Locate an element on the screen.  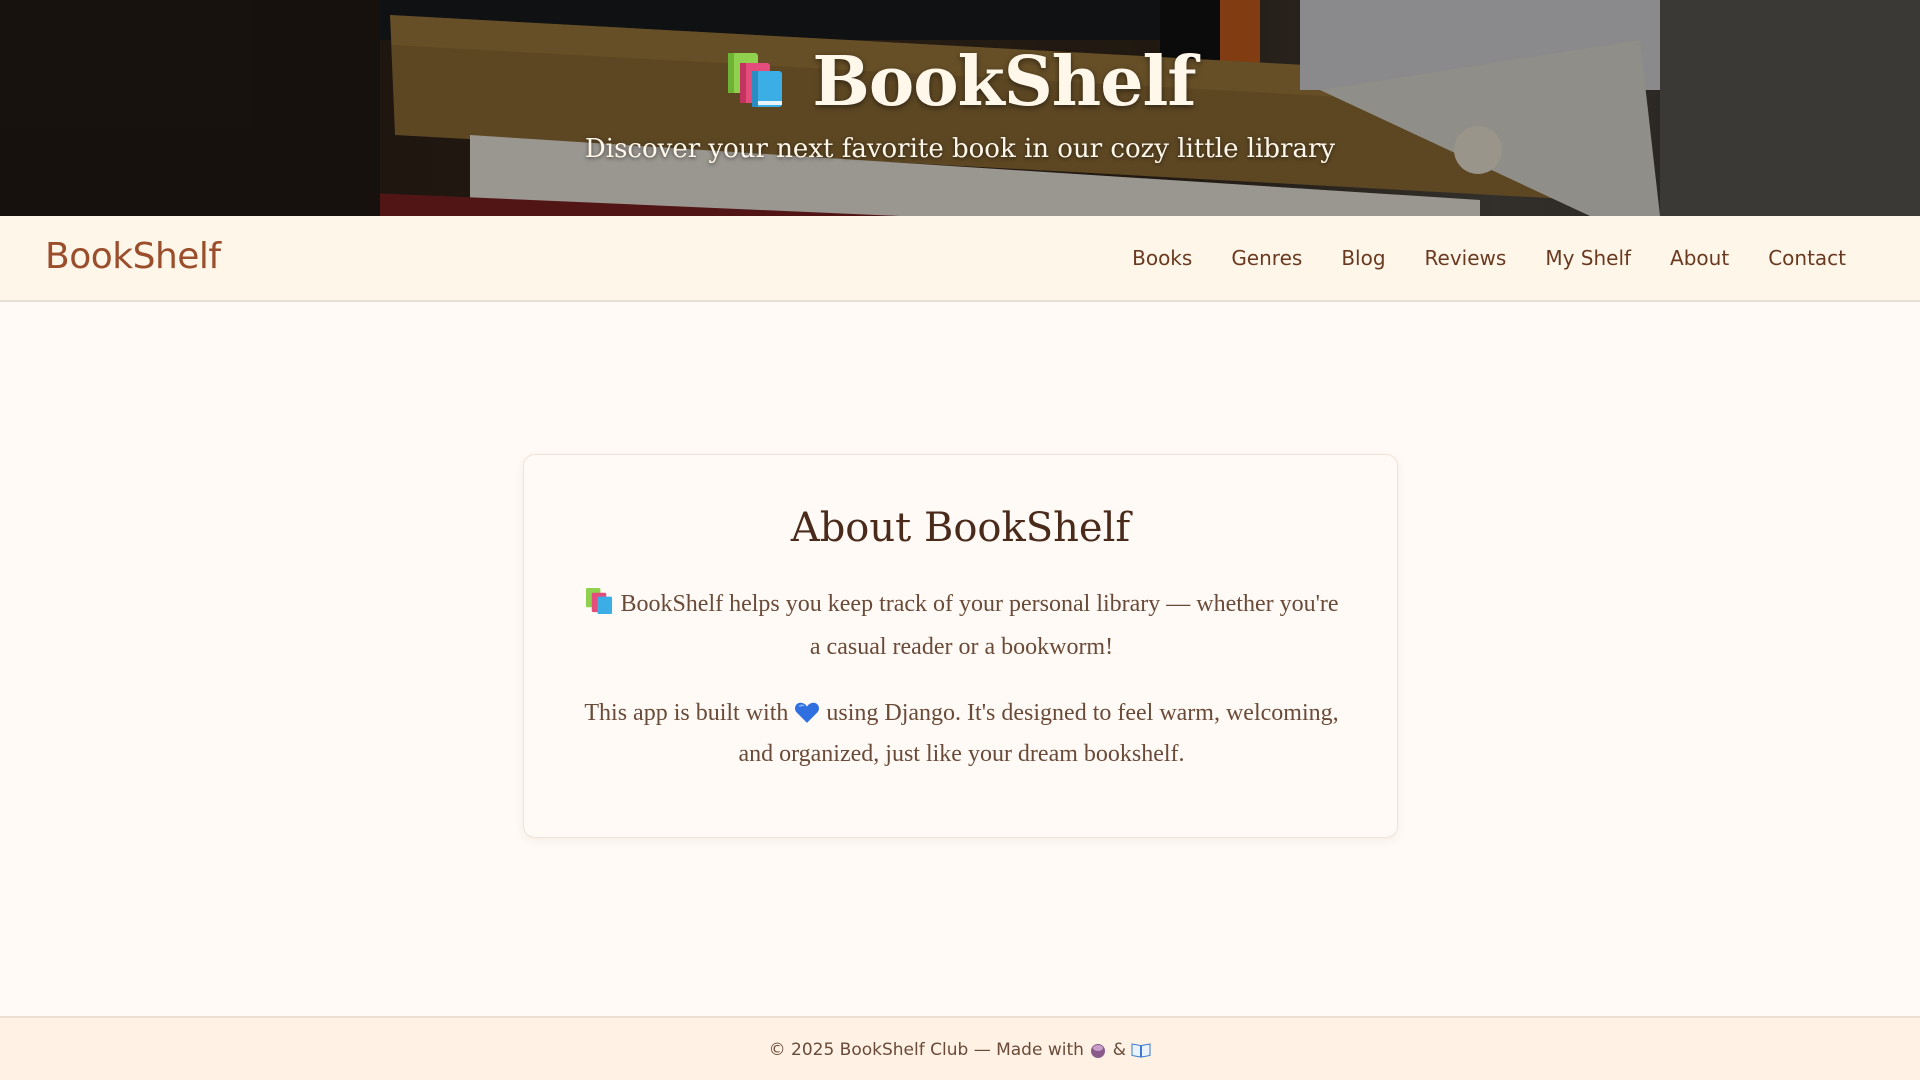
footer-copyright: © 2025 BookShelf Club — Made with is located at coordinates (926, 1050).